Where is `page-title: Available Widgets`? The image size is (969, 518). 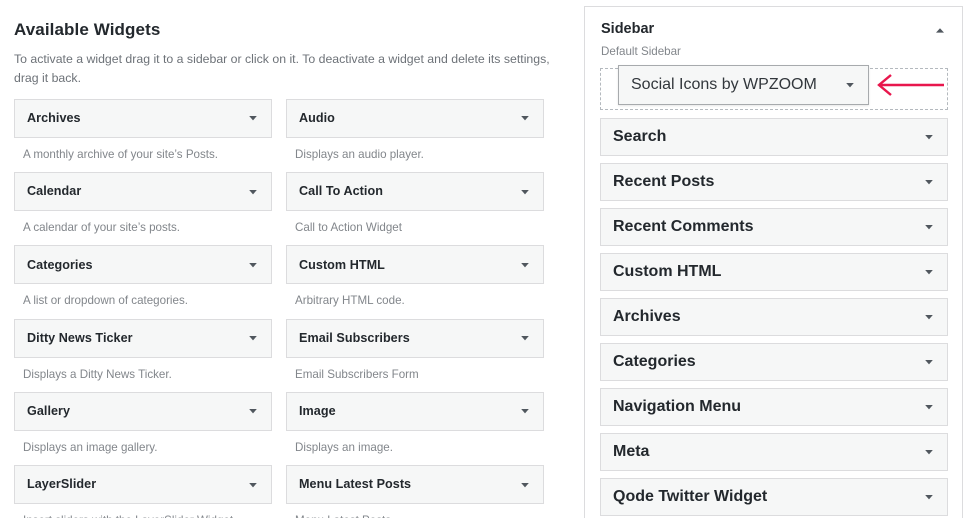 page-title: Available Widgets is located at coordinates (87, 29).